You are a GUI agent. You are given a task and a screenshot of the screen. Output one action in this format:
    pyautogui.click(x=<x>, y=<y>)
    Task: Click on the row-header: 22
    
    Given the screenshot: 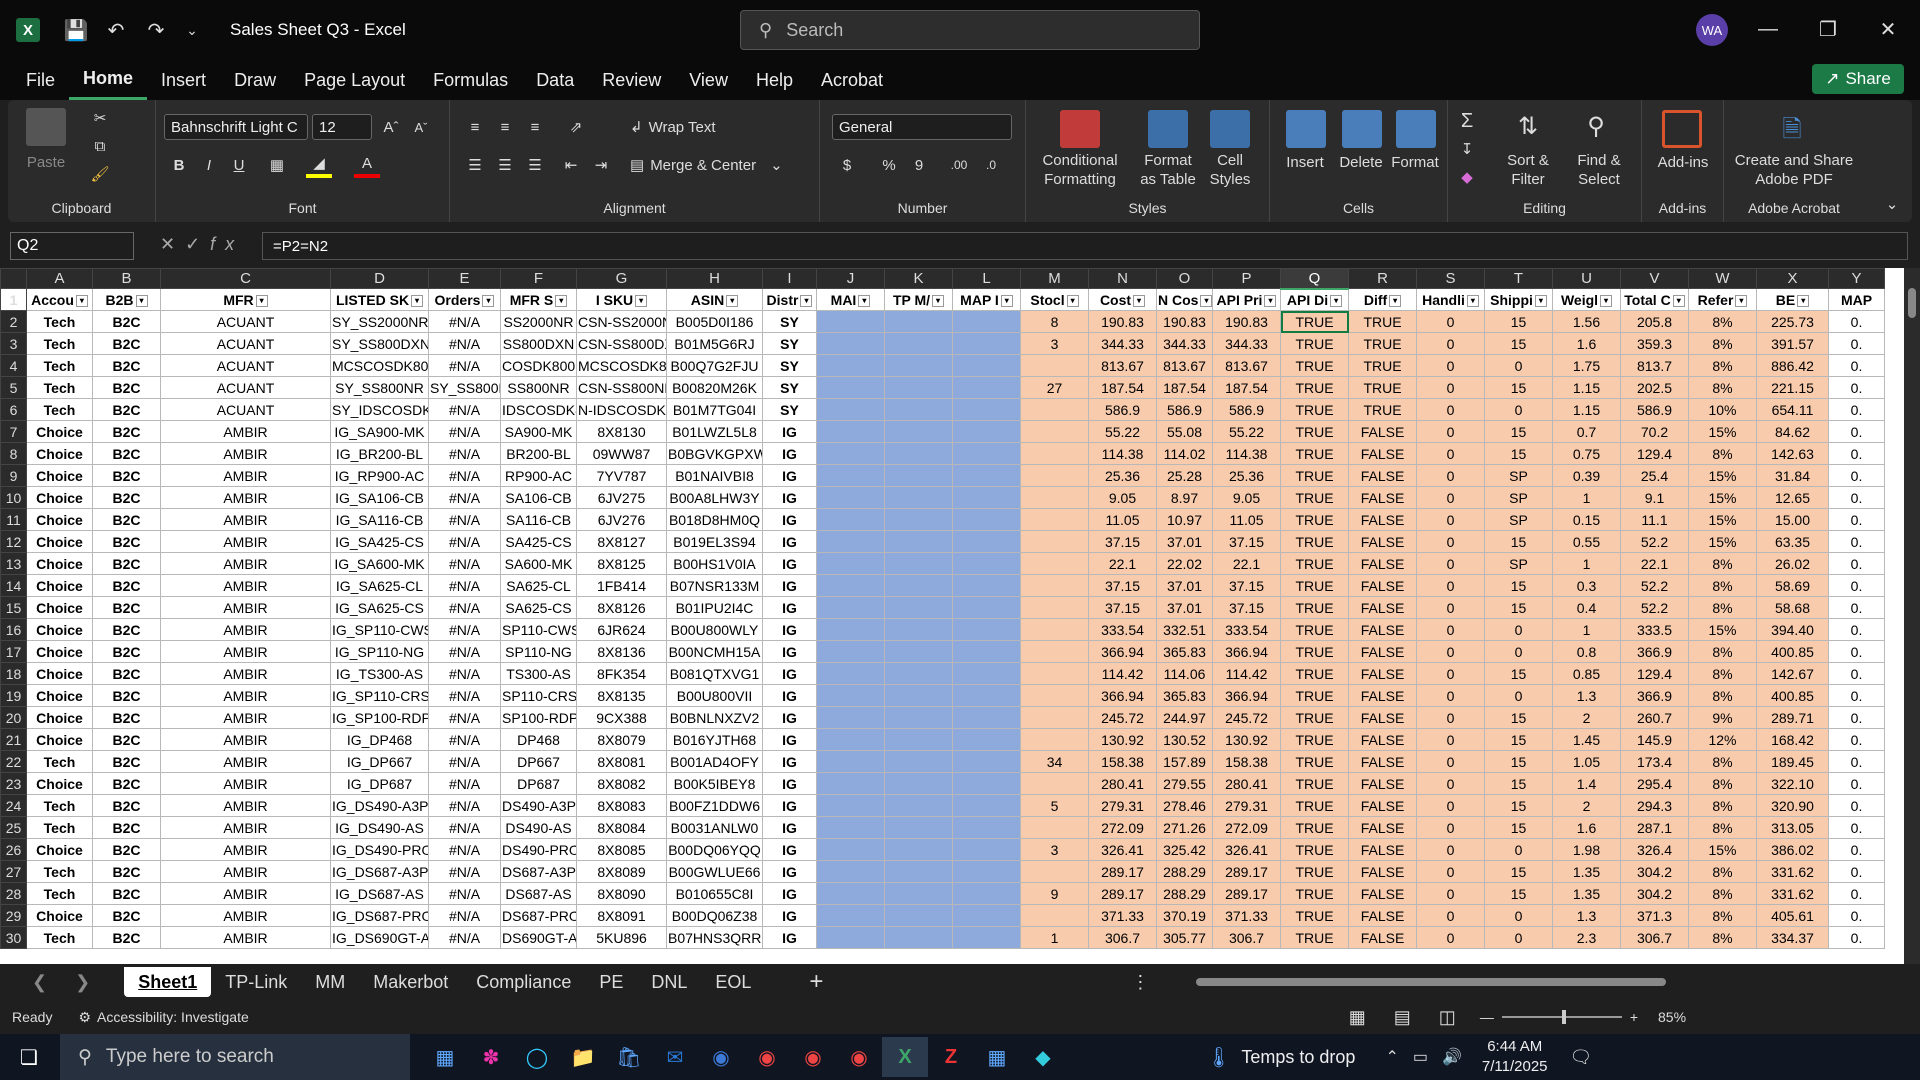 What is the action you would take?
    pyautogui.click(x=13, y=761)
    